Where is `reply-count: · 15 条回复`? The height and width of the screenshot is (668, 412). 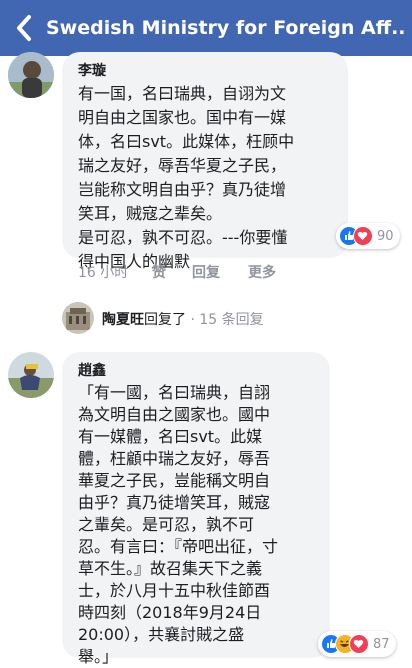
reply-count: · 15 条回复 is located at coordinates (227, 320).